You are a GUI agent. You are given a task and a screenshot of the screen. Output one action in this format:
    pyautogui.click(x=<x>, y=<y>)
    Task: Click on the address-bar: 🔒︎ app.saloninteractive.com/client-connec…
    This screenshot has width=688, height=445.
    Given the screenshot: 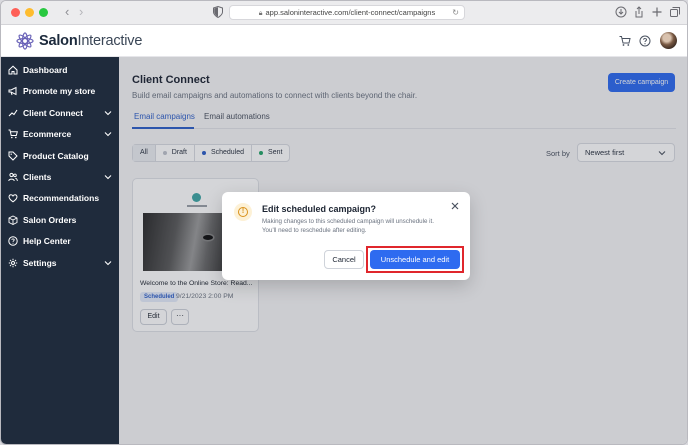 What is the action you would take?
    pyautogui.click(x=347, y=12)
    